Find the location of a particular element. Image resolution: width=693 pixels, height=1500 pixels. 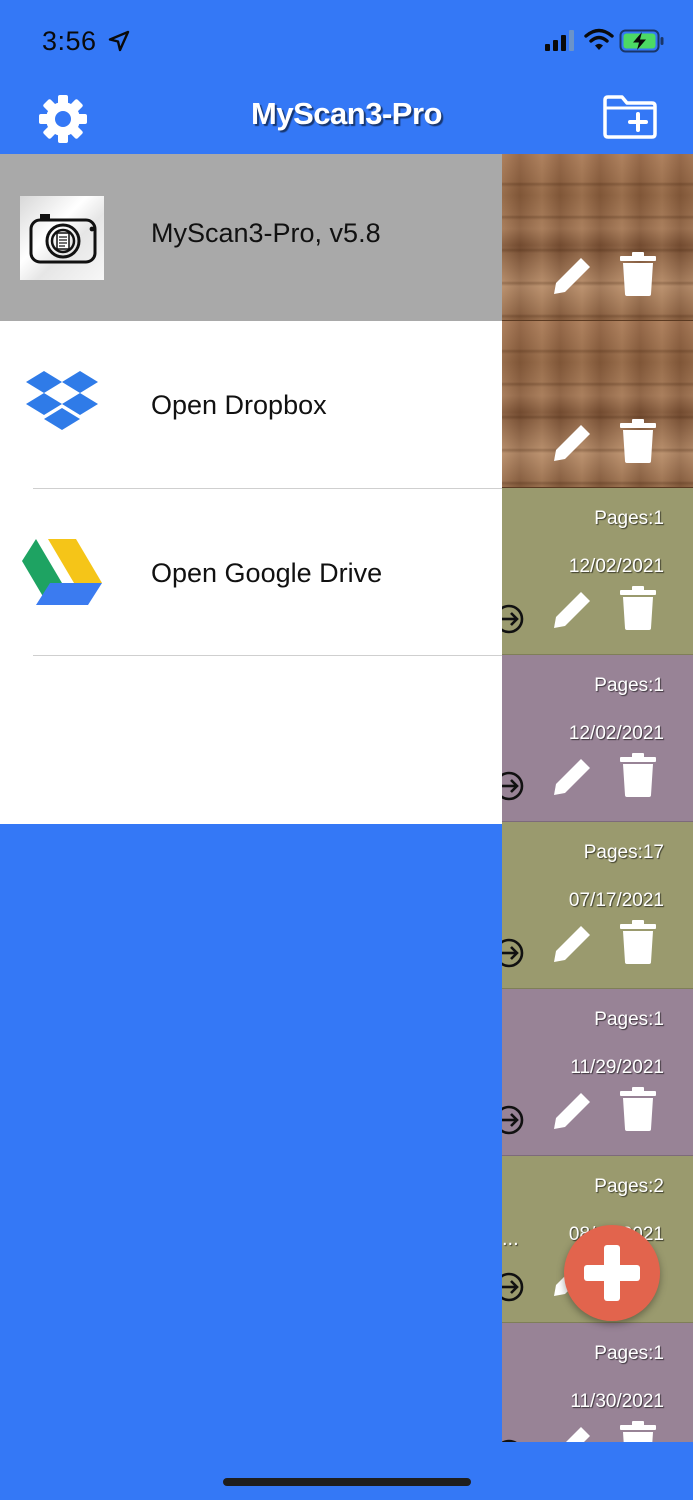

page-count: Pages:17 is located at coordinates (623, 852).